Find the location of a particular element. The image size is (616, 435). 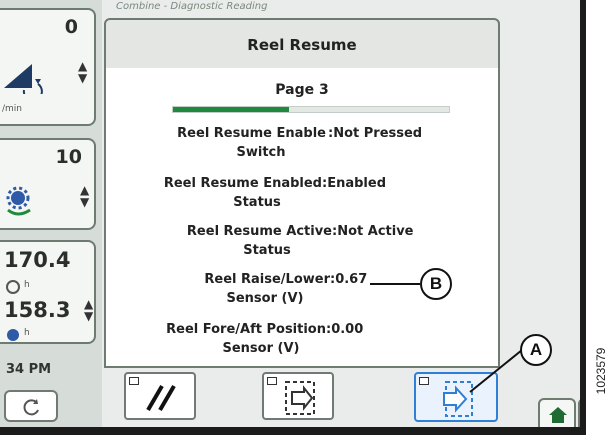

figure-number: 1023579 is located at coordinates (601, 371).